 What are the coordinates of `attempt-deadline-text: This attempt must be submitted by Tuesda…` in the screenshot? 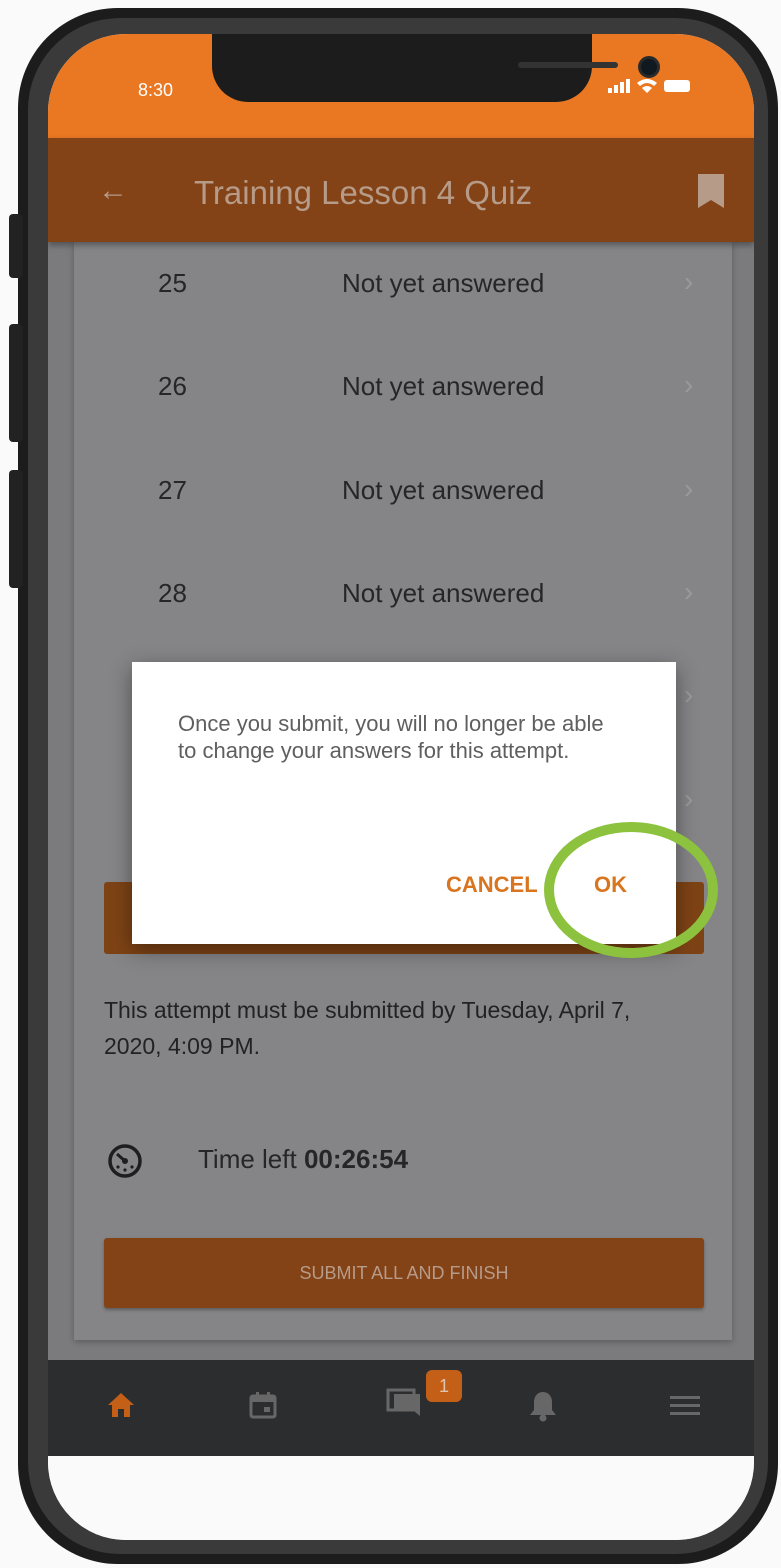 It's located at (367, 1028).